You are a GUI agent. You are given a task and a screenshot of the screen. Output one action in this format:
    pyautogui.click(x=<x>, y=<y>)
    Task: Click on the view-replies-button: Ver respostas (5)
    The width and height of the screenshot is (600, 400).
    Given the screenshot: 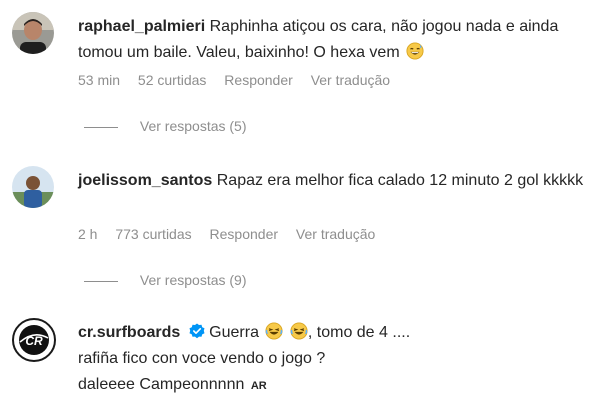 What is the action you would take?
    pyautogui.click(x=165, y=126)
    